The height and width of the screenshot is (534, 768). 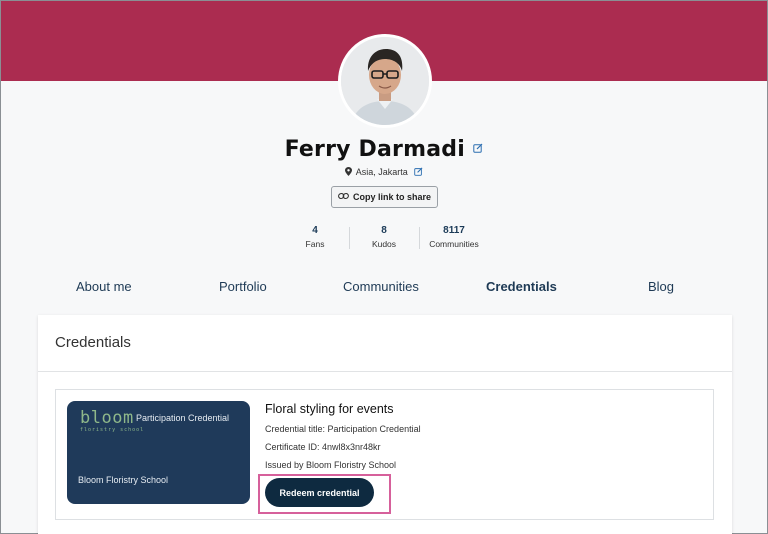 I want to click on tab-credentials: Credentials, so click(x=521, y=286).